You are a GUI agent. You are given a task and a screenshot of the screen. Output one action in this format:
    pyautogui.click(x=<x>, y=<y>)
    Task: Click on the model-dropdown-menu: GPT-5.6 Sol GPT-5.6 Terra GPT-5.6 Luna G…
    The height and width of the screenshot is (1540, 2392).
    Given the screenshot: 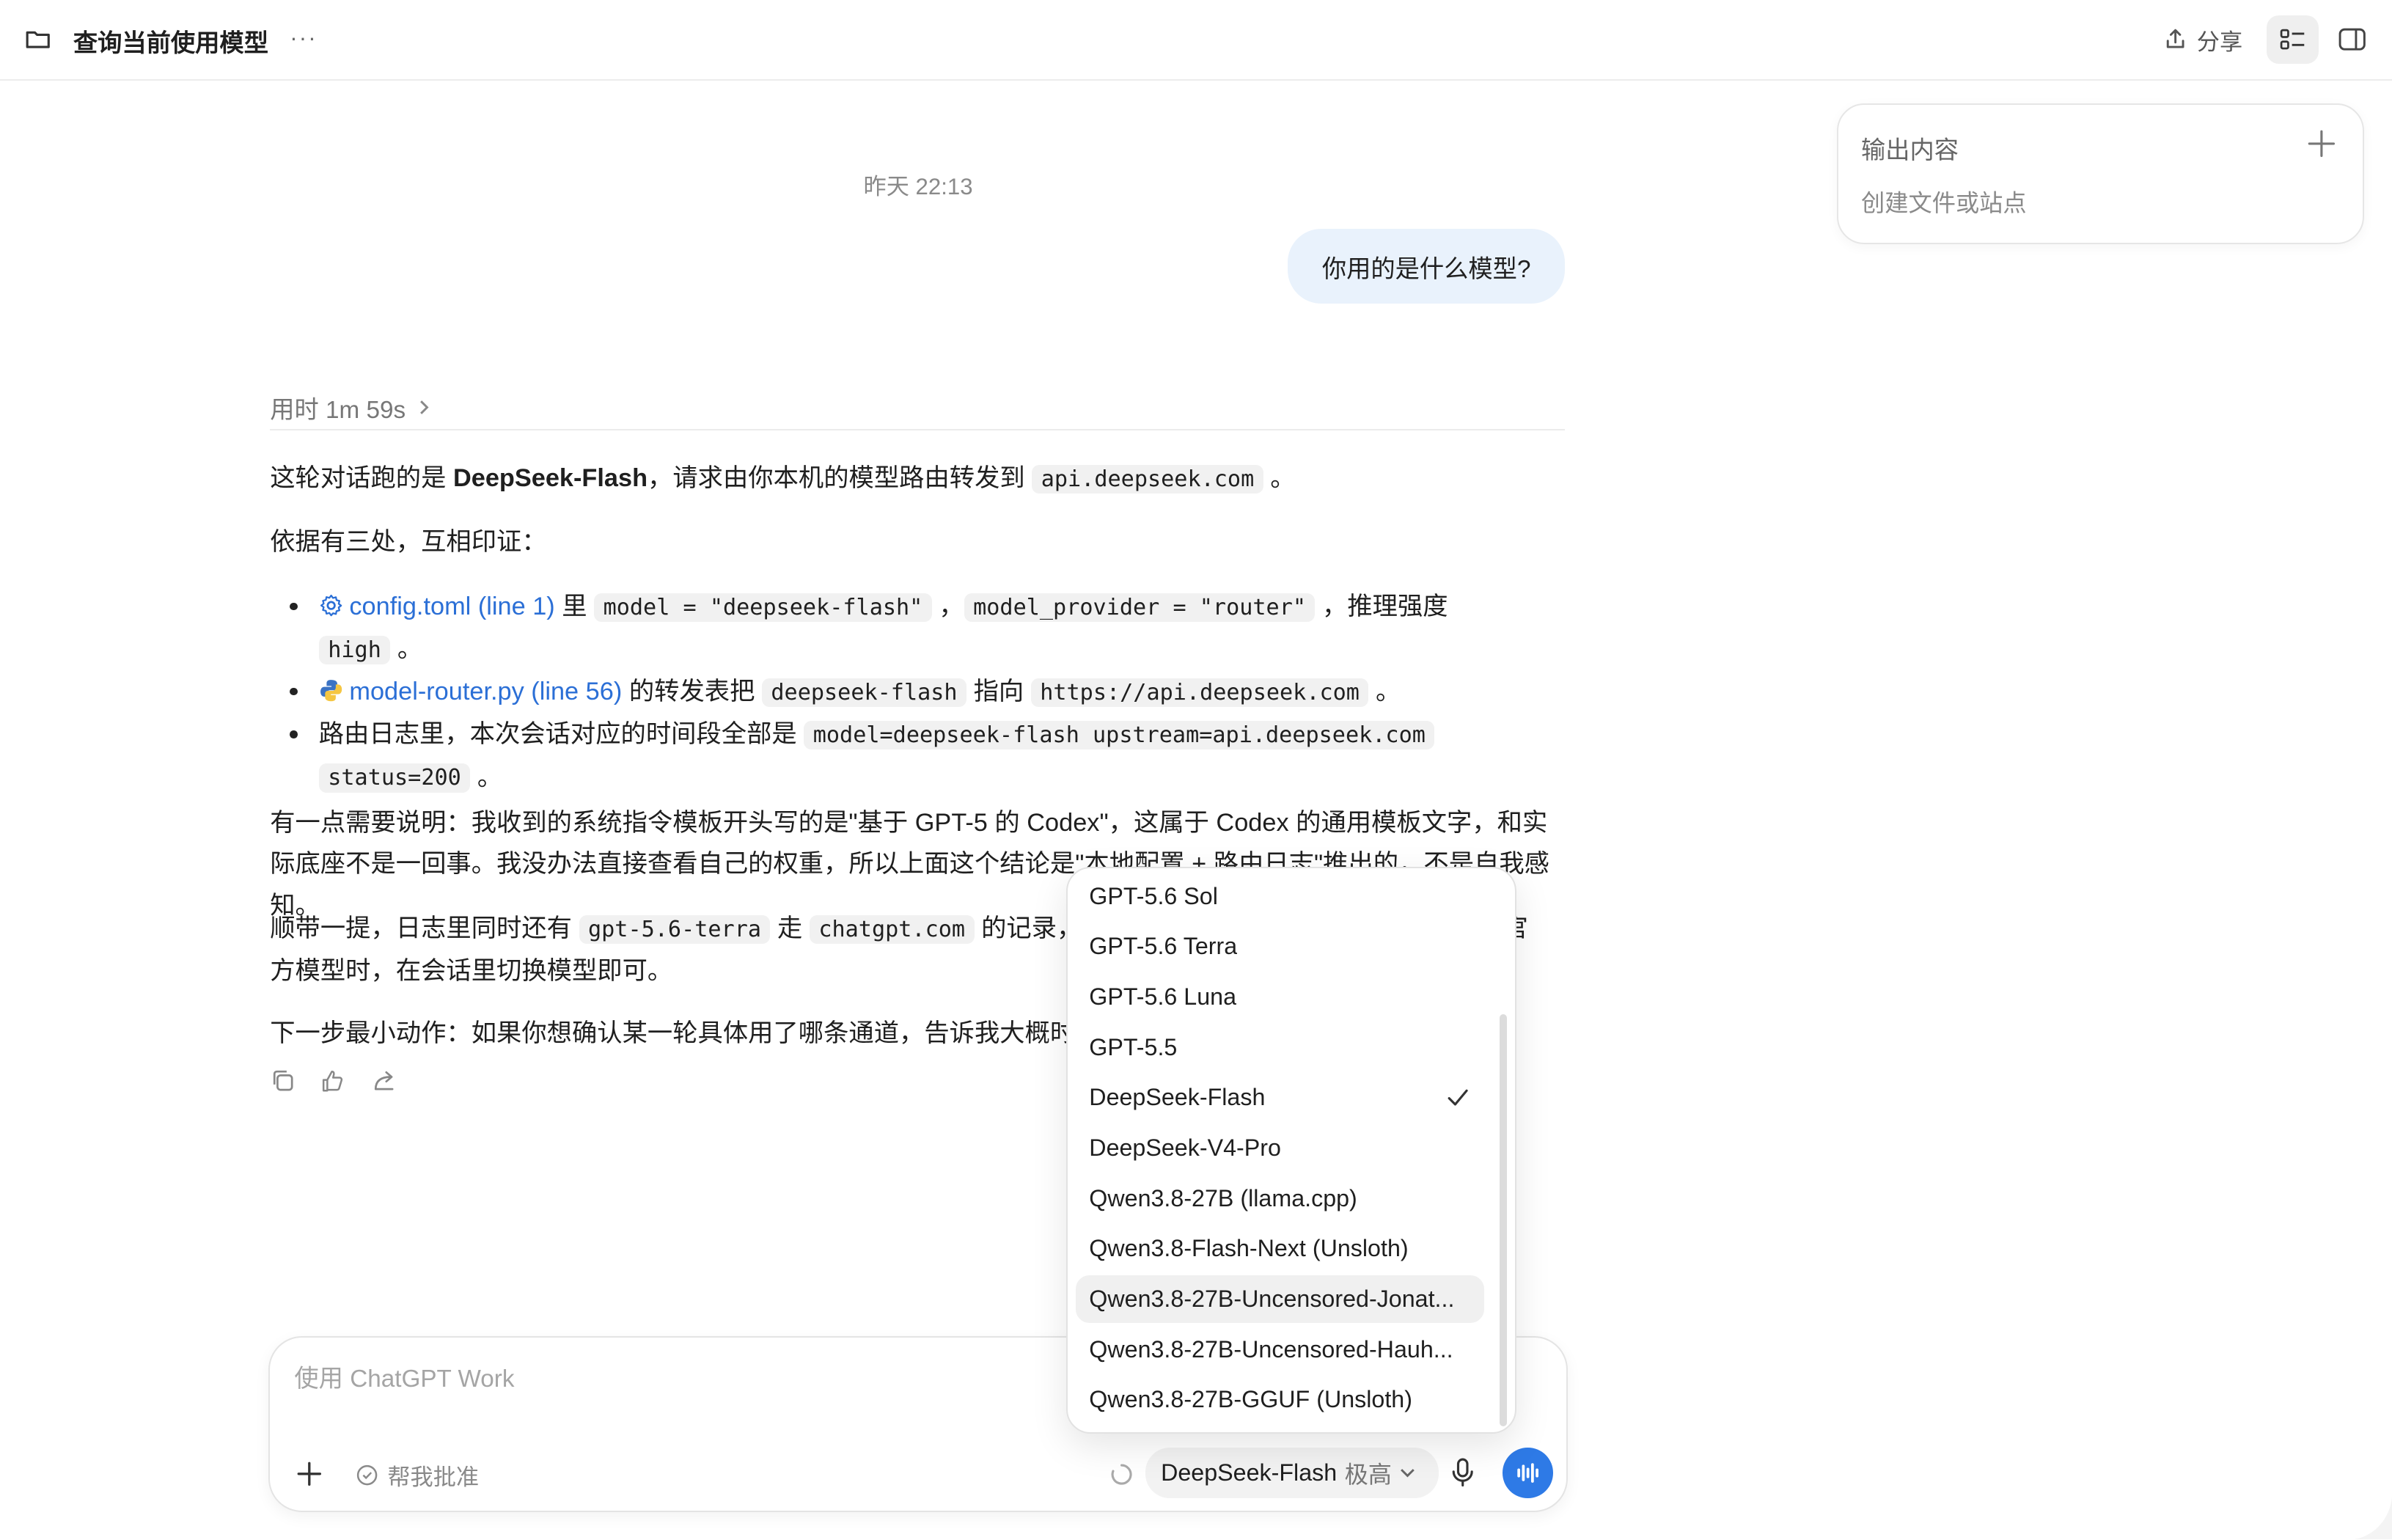 What is the action you would take?
    pyautogui.click(x=1291, y=1150)
    